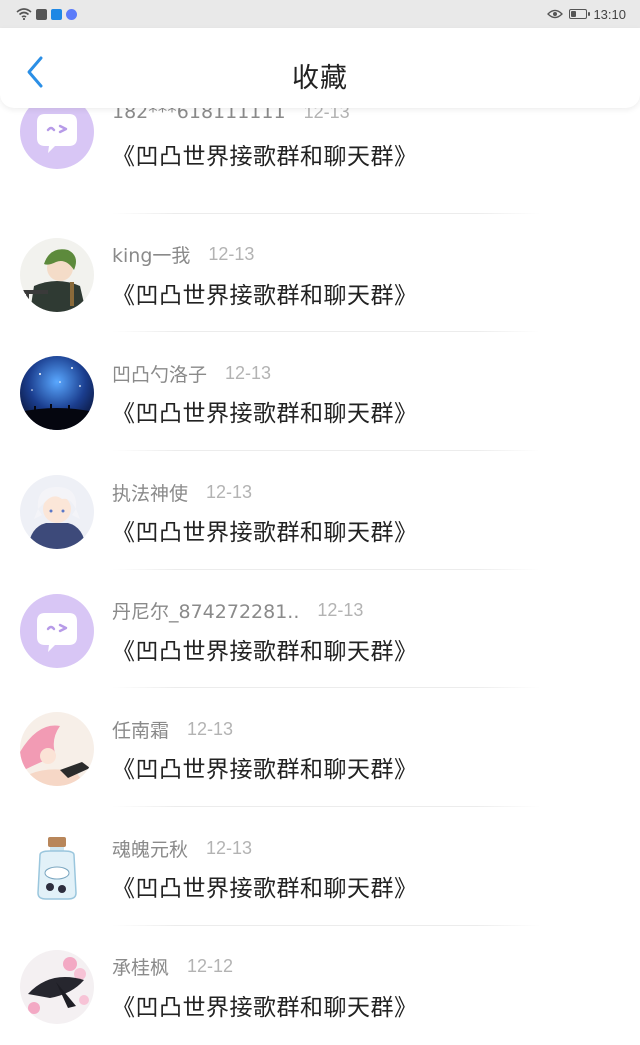 This screenshot has width=640, height=1045. I want to click on item-meta: 承桂枫 12-12, so click(172, 967).